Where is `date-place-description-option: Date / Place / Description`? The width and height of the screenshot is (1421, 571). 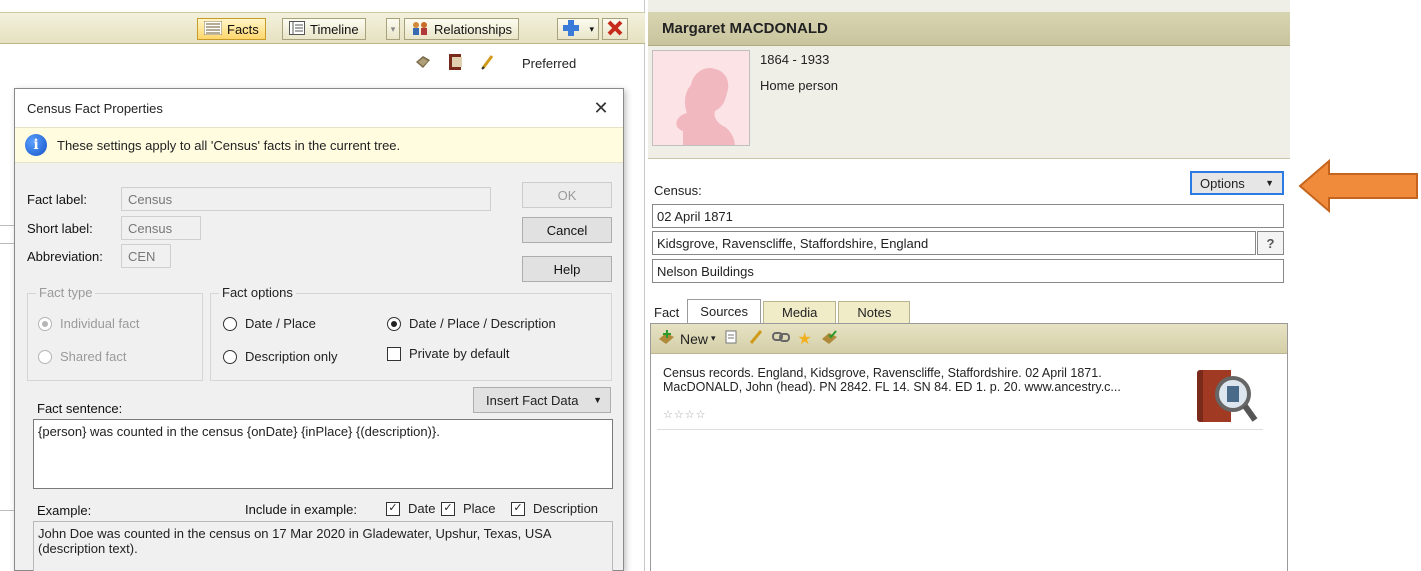
date-place-description-option: Date / Place / Description is located at coordinates (471, 323).